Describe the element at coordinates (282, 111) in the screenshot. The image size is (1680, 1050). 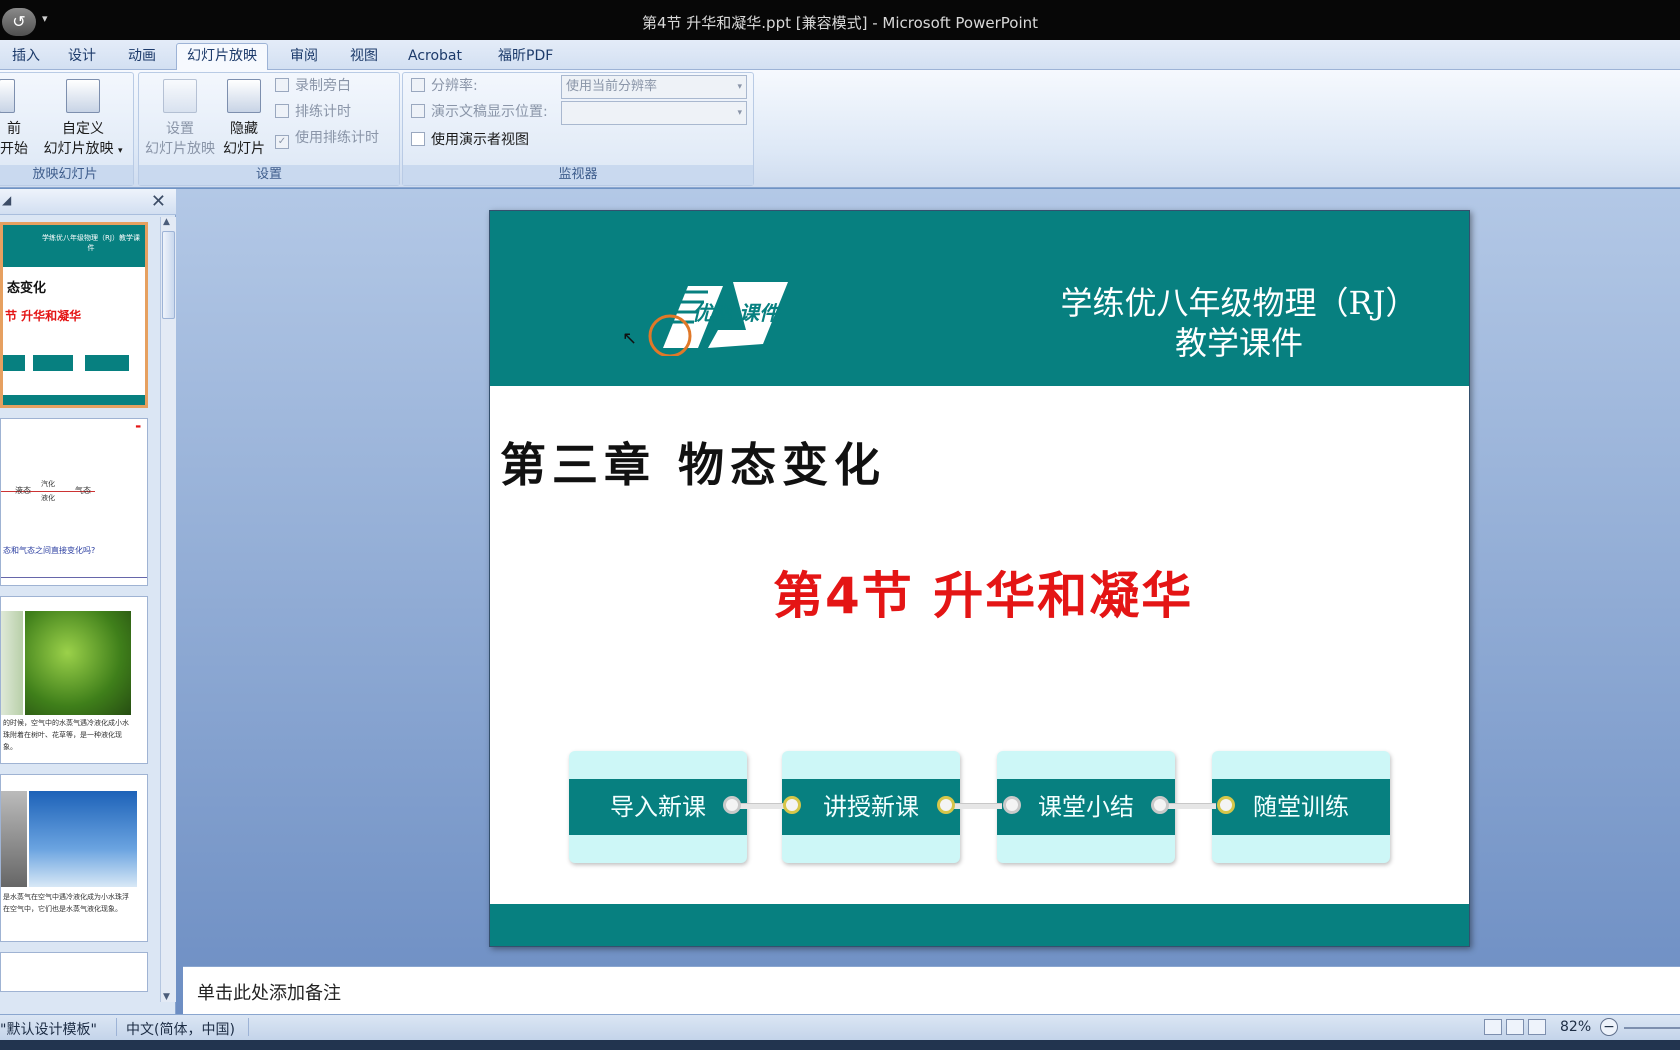
I see `clock-icon` at that location.